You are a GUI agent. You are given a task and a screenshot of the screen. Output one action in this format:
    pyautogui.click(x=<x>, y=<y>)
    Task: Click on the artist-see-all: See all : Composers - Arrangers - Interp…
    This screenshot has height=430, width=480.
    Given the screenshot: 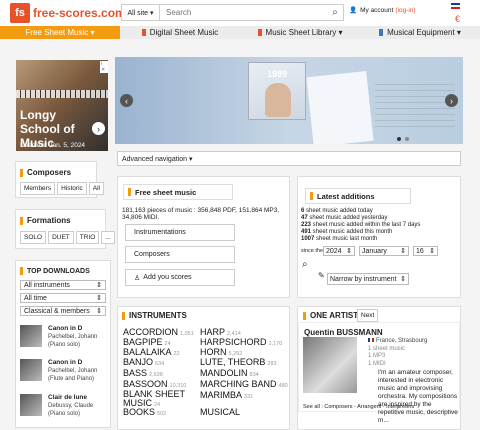 What is the action you would take?
    pyautogui.click(x=358, y=407)
    